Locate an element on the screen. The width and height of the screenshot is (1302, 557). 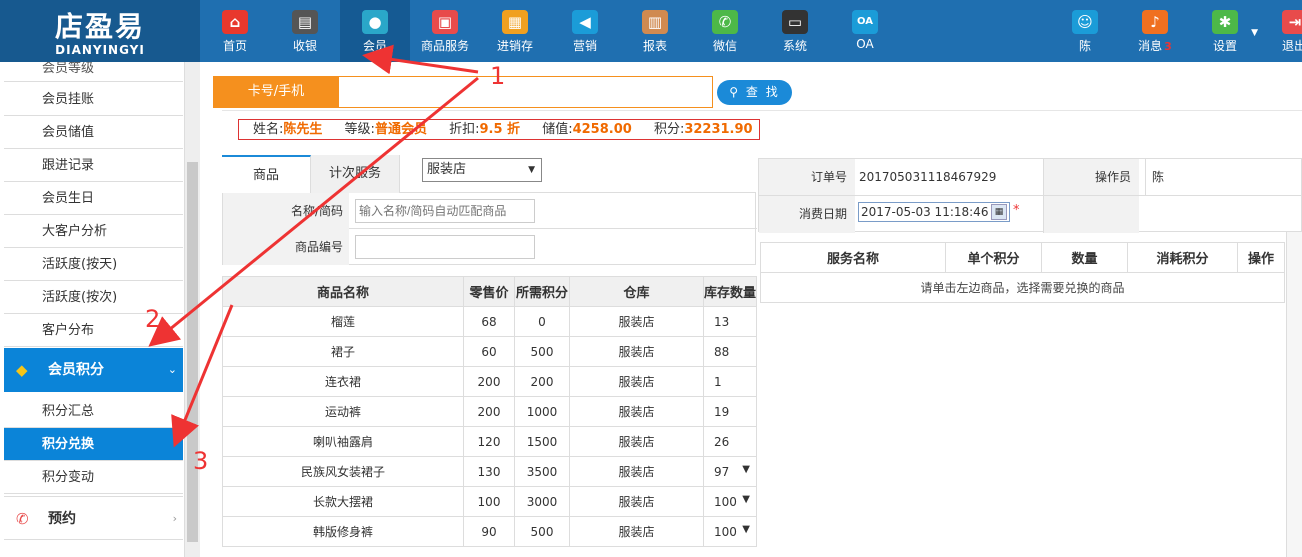
goods-cell-name: 连衣裙 is located at coordinates (343, 381).